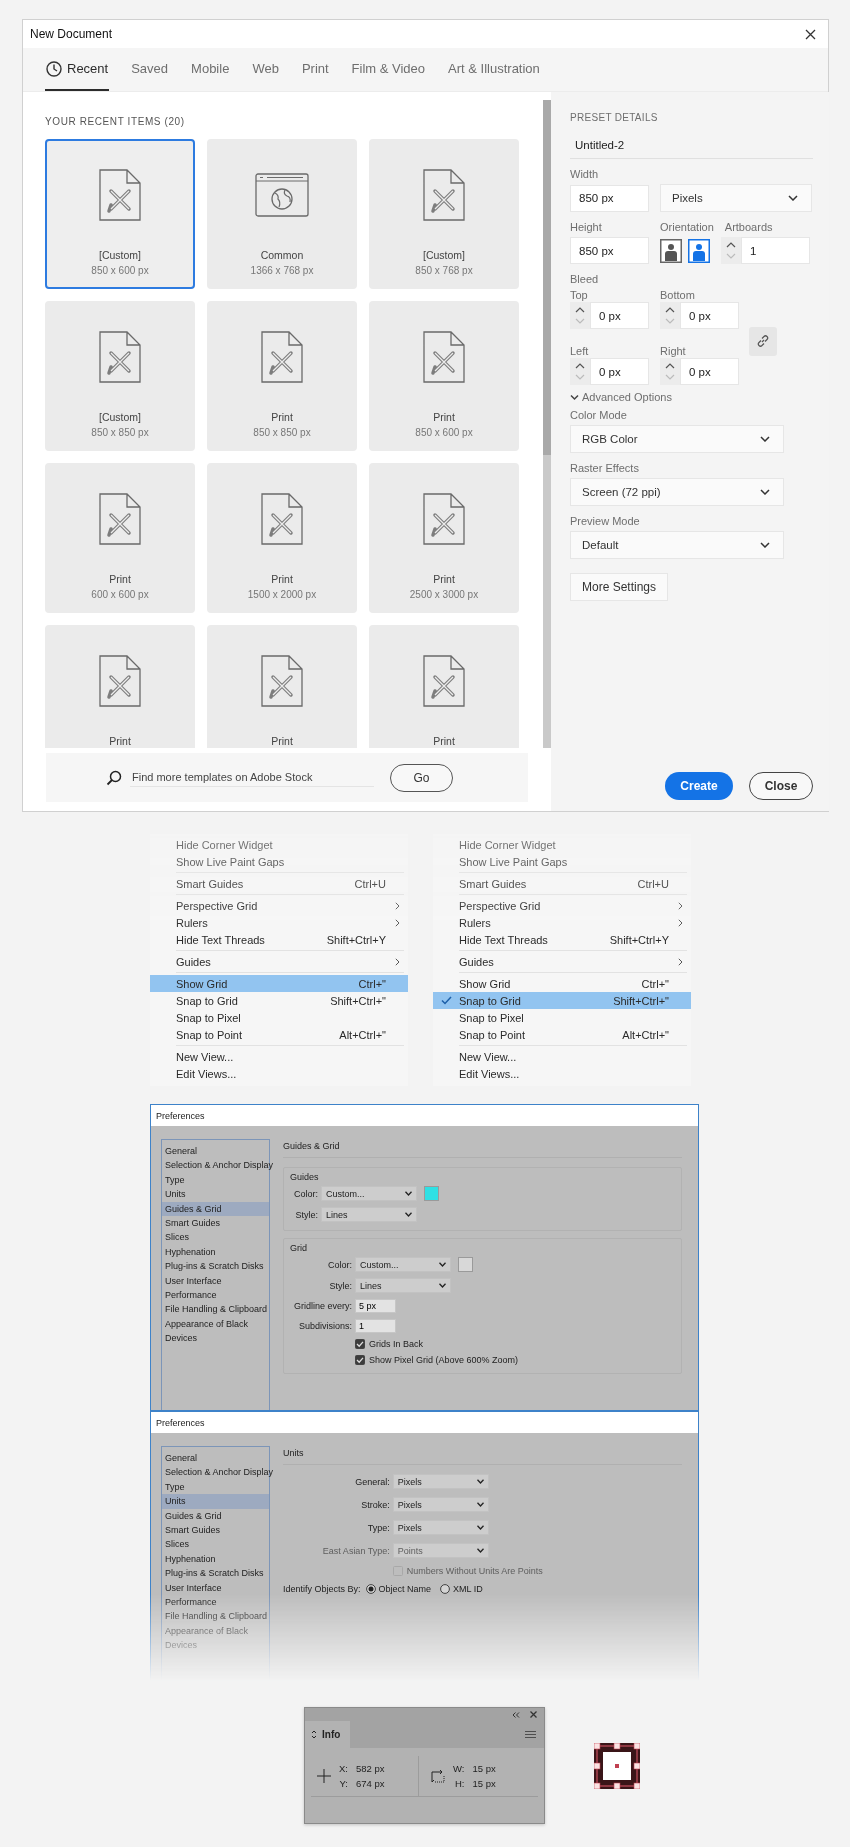 The width and height of the screenshot is (850, 1847). Describe the element at coordinates (282, 538) in the screenshot. I see `preset-tile: Print 1500 x 2000 px` at that location.